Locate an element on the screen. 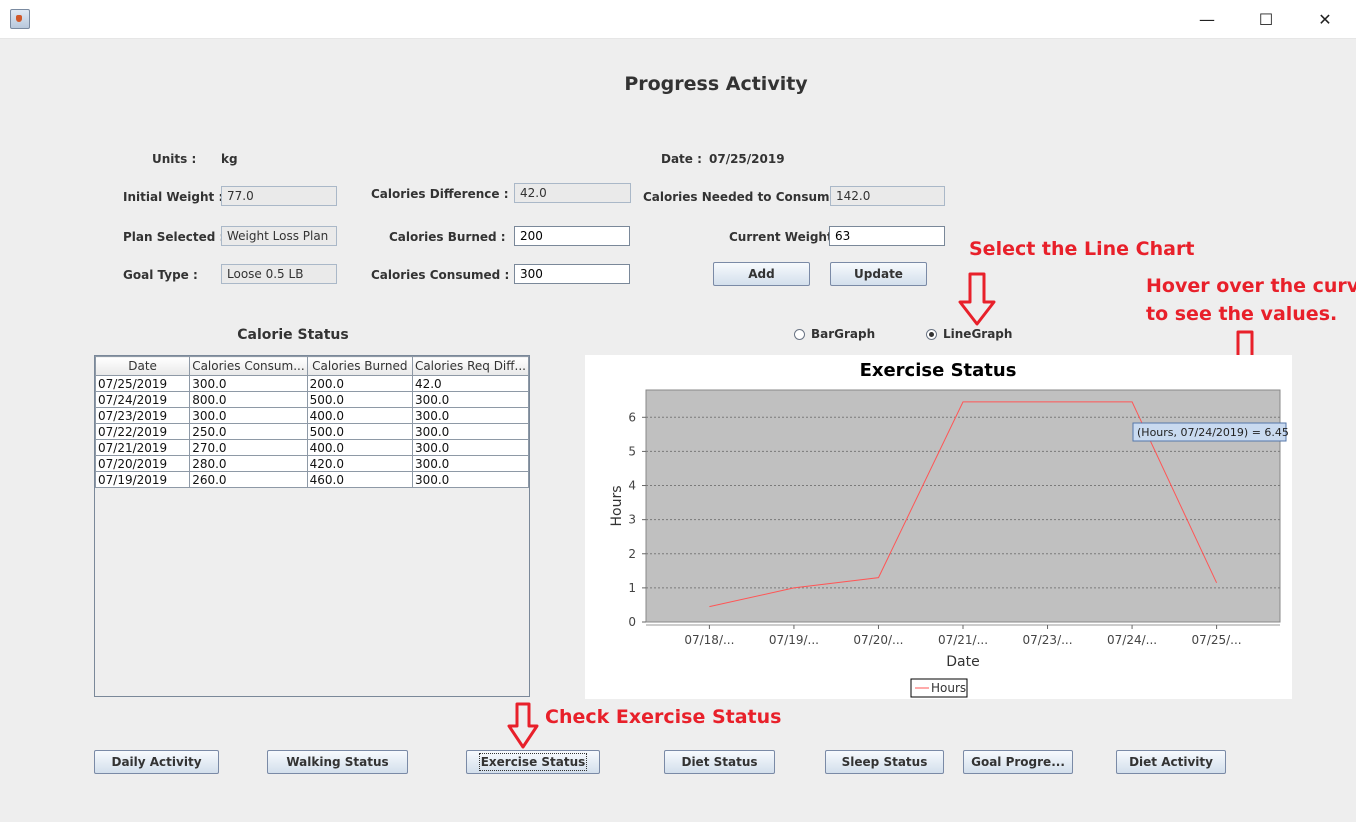 The height and width of the screenshot is (822, 1356). goal-type-field: Loose 0.5 LB is located at coordinates (279, 274).